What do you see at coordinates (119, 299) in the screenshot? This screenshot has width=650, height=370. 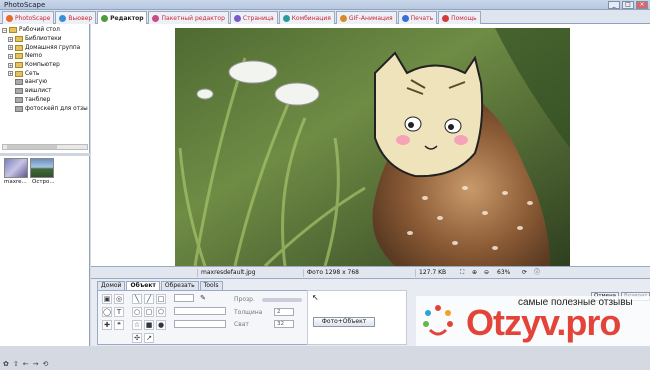 I see `sticker-icon: ◎` at bounding box center [119, 299].